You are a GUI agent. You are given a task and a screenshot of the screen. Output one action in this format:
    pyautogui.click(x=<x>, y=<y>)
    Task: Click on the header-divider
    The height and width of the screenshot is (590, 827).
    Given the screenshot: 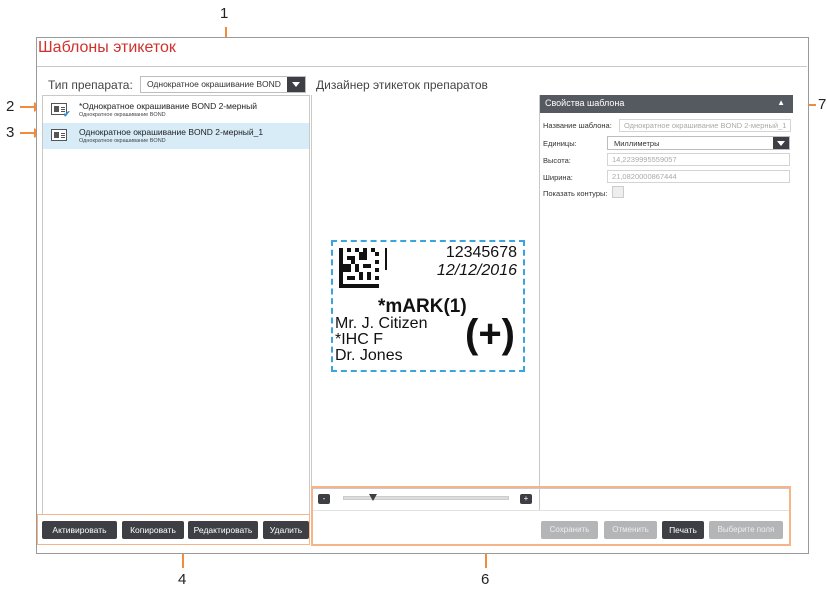 What is the action you would take?
    pyautogui.click(x=422, y=66)
    